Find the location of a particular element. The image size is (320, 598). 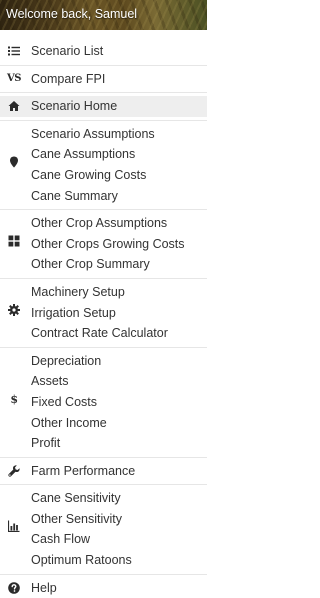

menu-item-other-income: Other Income is located at coordinates (103, 423).